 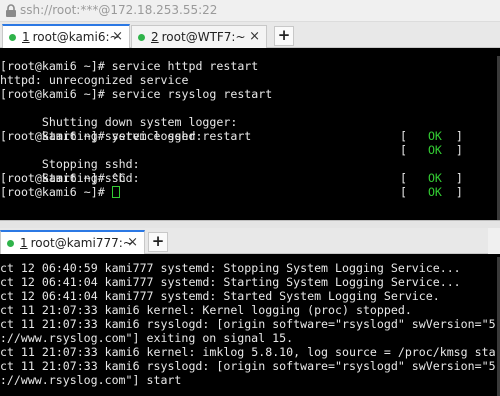 I want to click on window-titlebar: ssh://root:***@172.18.253.55:22, so click(x=250, y=11).